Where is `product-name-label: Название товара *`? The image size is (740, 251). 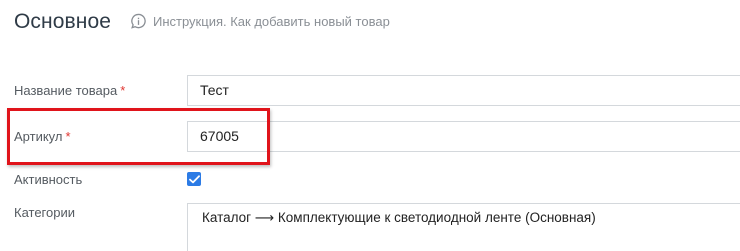
product-name-label: Название товара * is located at coordinates (69, 90).